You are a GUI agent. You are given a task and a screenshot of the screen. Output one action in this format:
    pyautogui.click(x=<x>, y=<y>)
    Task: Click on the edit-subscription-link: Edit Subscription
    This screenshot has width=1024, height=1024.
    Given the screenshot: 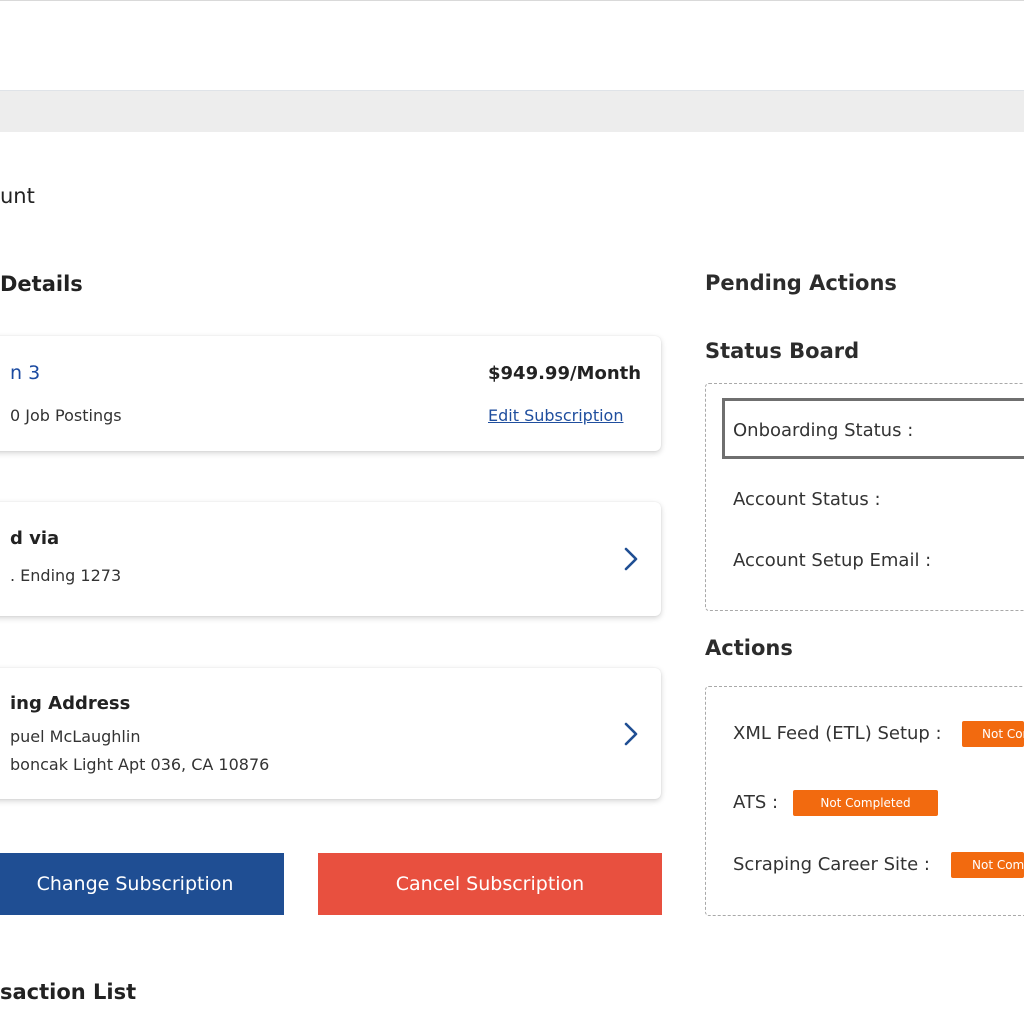 What is the action you would take?
    pyautogui.click(x=555, y=415)
    